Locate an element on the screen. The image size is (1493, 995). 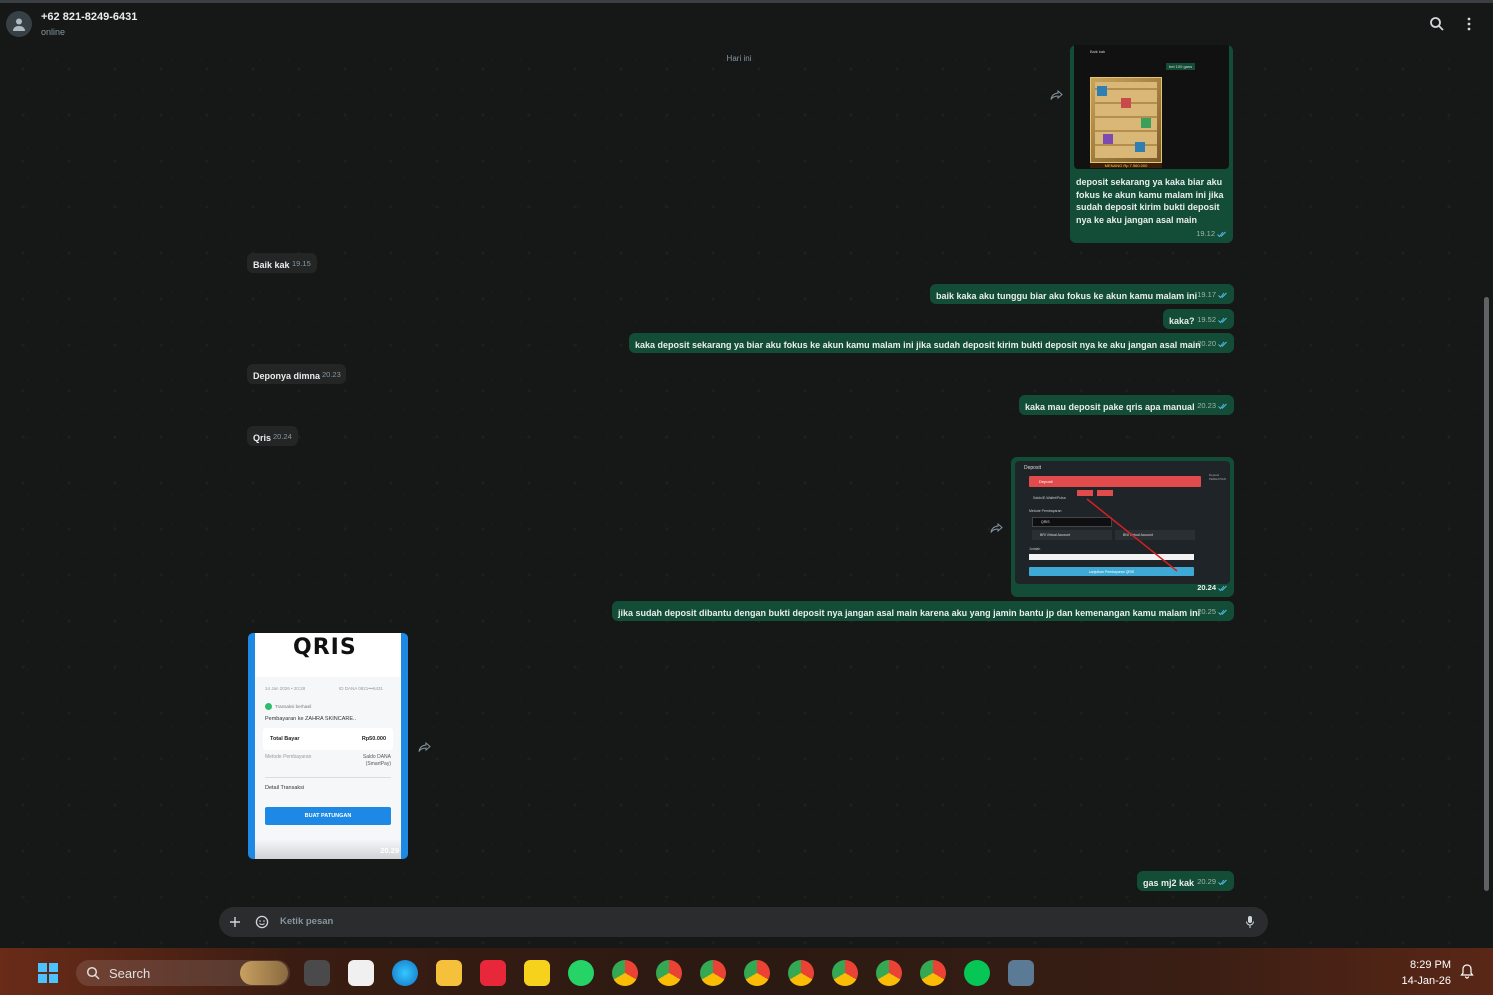
receipt-method-label: Metode Pembayaran is located at coordinates (288, 757).